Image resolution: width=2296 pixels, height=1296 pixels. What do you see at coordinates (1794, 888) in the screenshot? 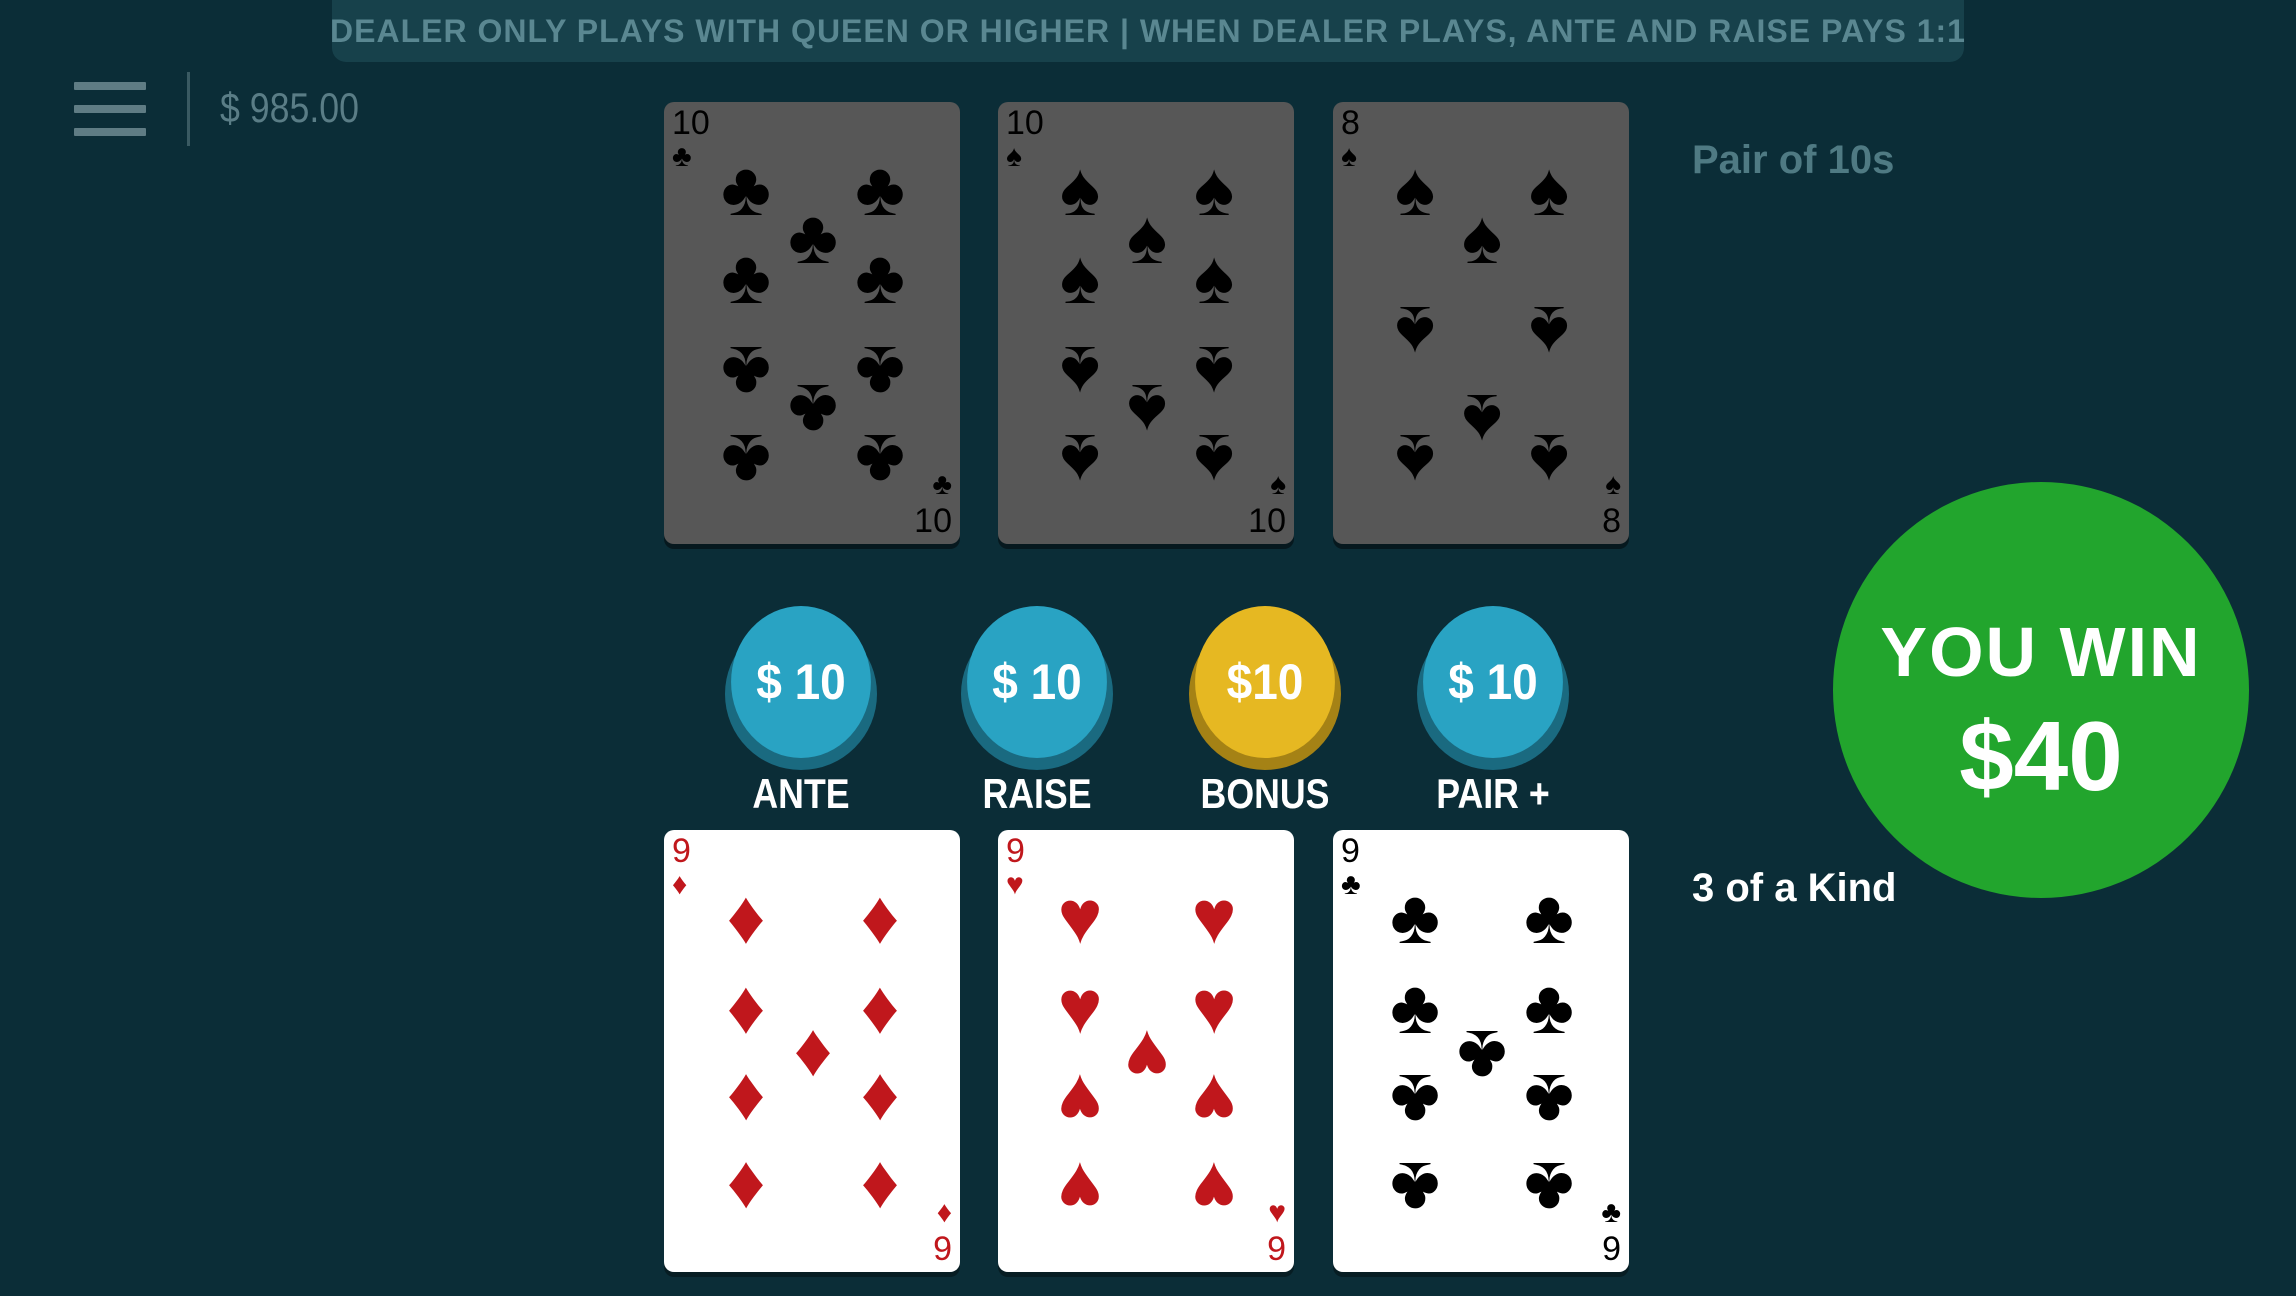
I see `player-hand-label: 3 of a Kind` at bounding box center [1794, 888].